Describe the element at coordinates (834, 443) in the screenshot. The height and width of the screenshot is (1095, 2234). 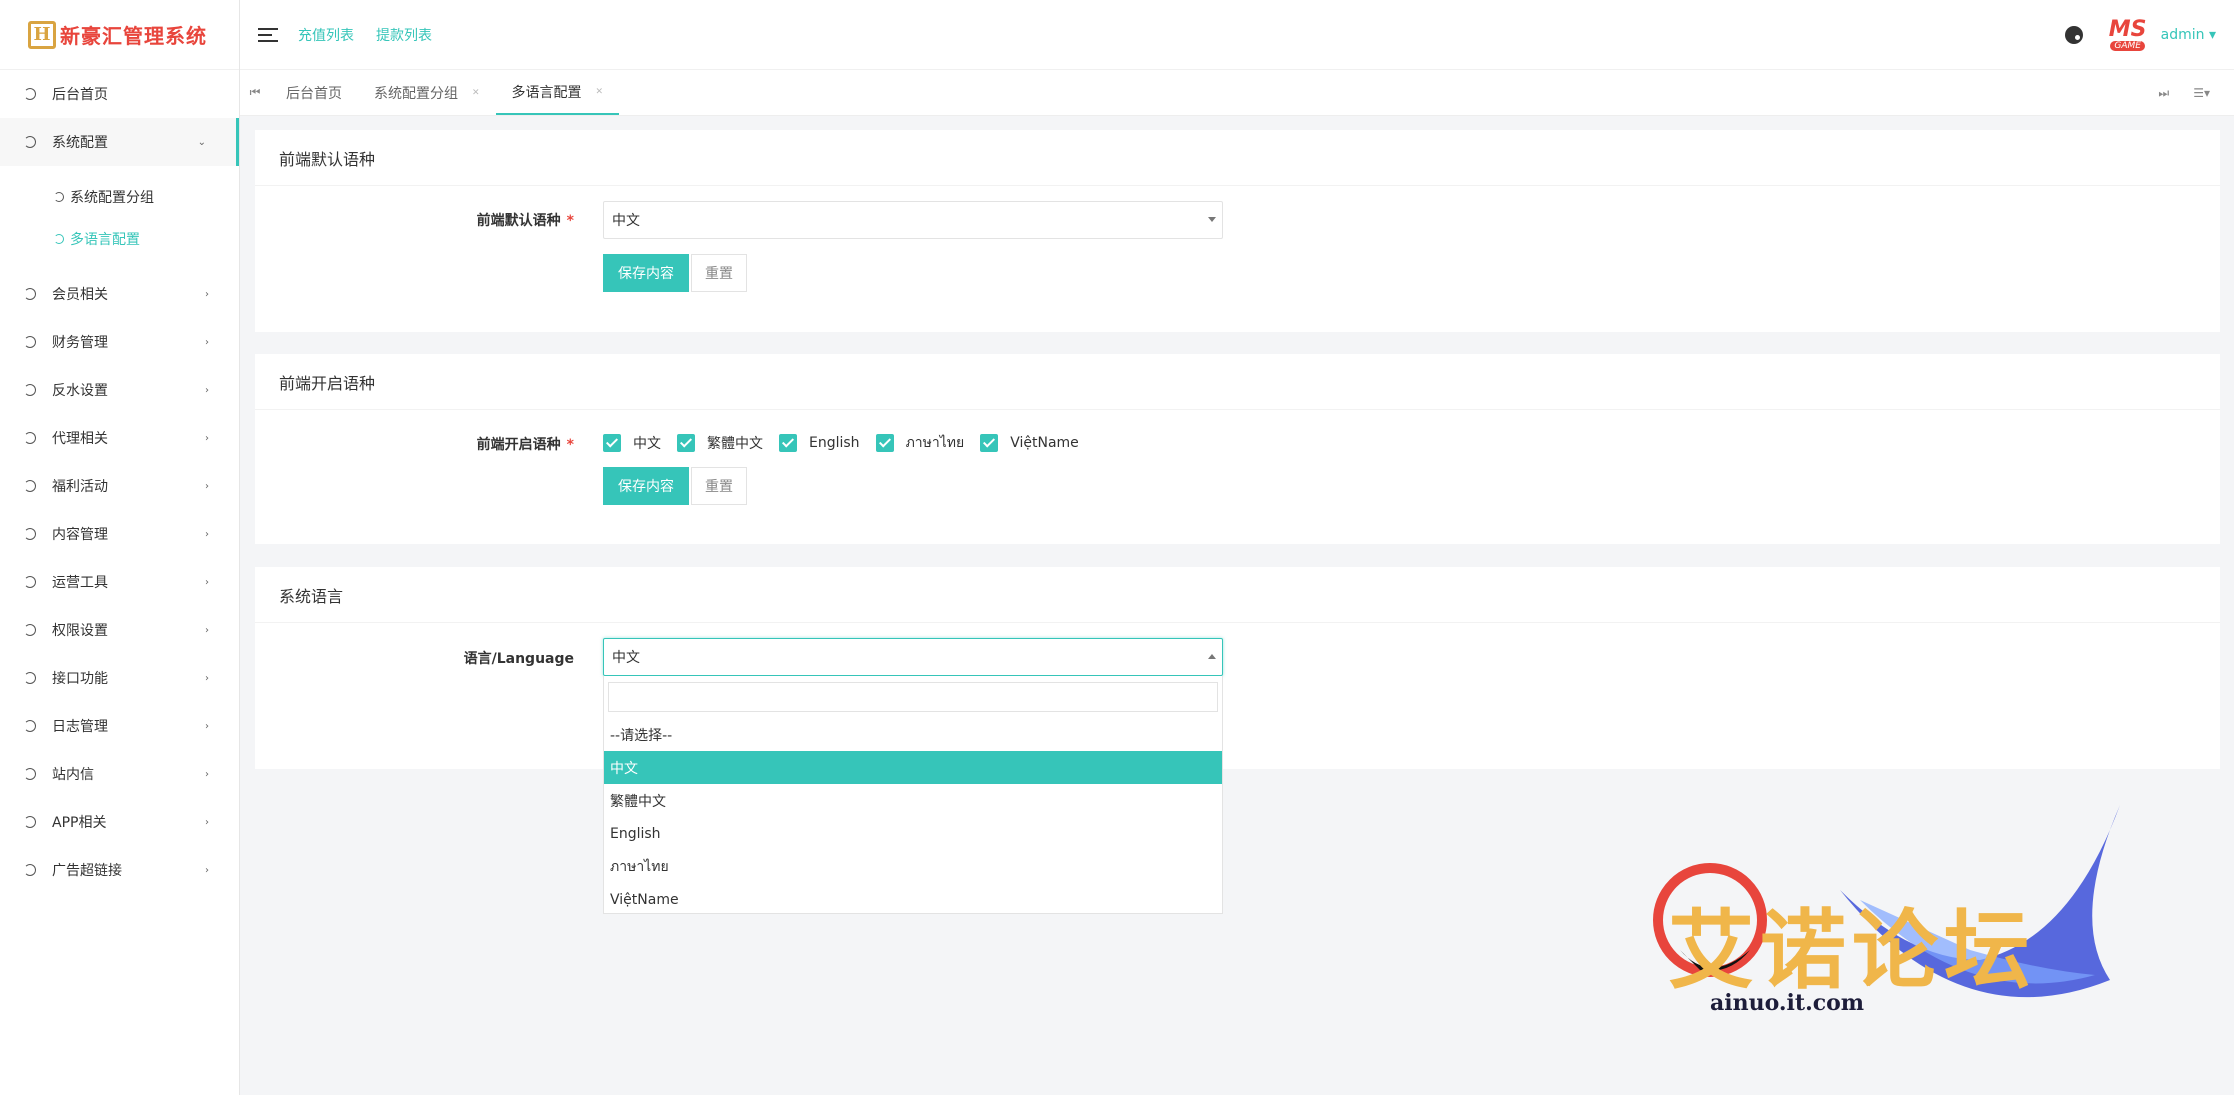
I see `checkbox-label: English` at that location.